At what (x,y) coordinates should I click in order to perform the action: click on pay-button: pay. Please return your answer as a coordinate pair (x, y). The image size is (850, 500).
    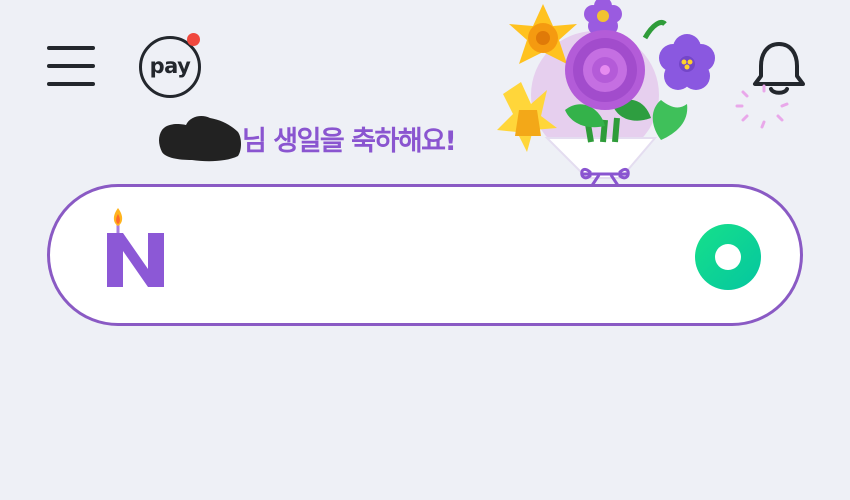
    Looking at the image, I should click on (170, 65).